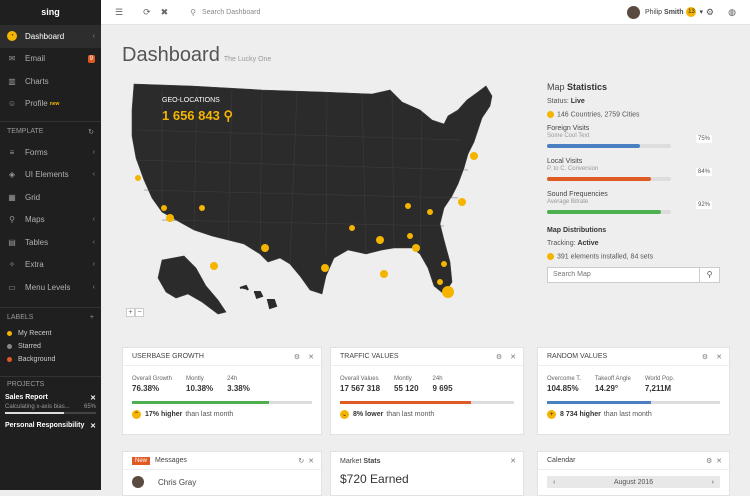 The width and height of the screenshot is (750, 496). Describe the element at coordinates (228, 115) in the screenshot. I see `map-marker-icon: ⚲` at that location.